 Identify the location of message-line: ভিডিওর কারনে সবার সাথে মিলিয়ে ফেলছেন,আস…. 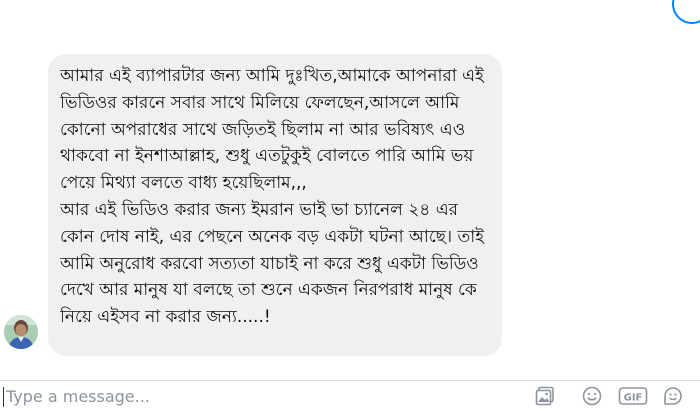
(260, 102).